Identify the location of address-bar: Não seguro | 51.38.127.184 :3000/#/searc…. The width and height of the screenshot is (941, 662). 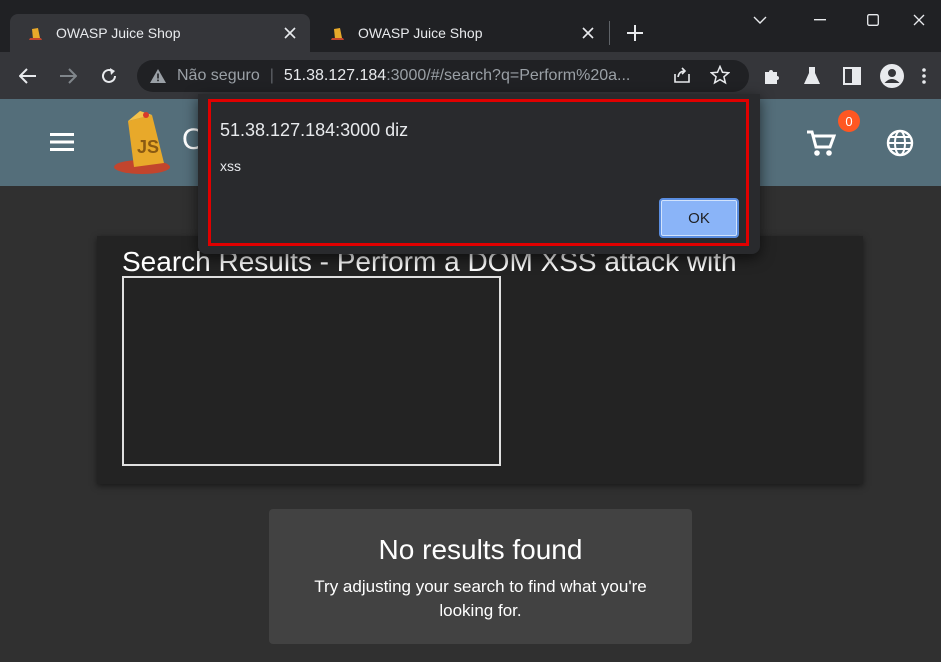
(443, 76).